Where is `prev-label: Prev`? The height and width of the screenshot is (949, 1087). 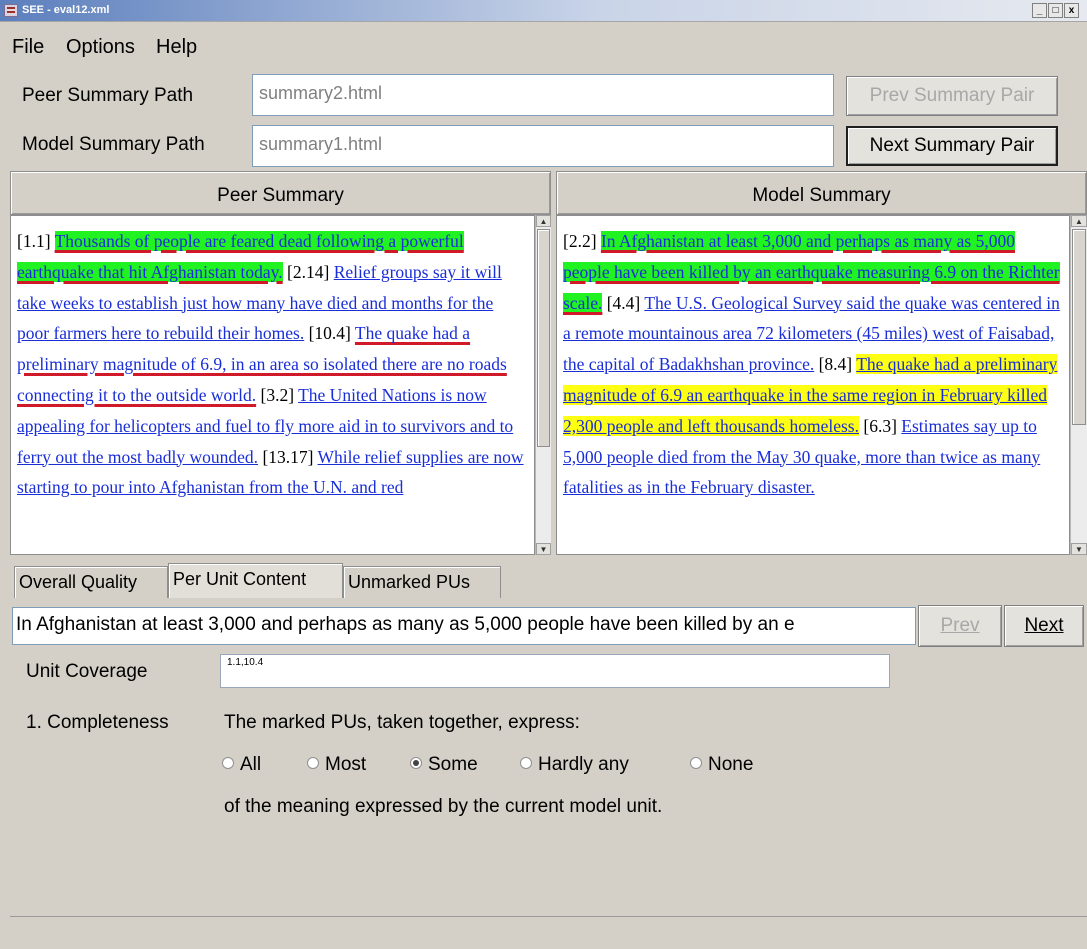 prev-label: Prev is located at coordinates (960, 625).